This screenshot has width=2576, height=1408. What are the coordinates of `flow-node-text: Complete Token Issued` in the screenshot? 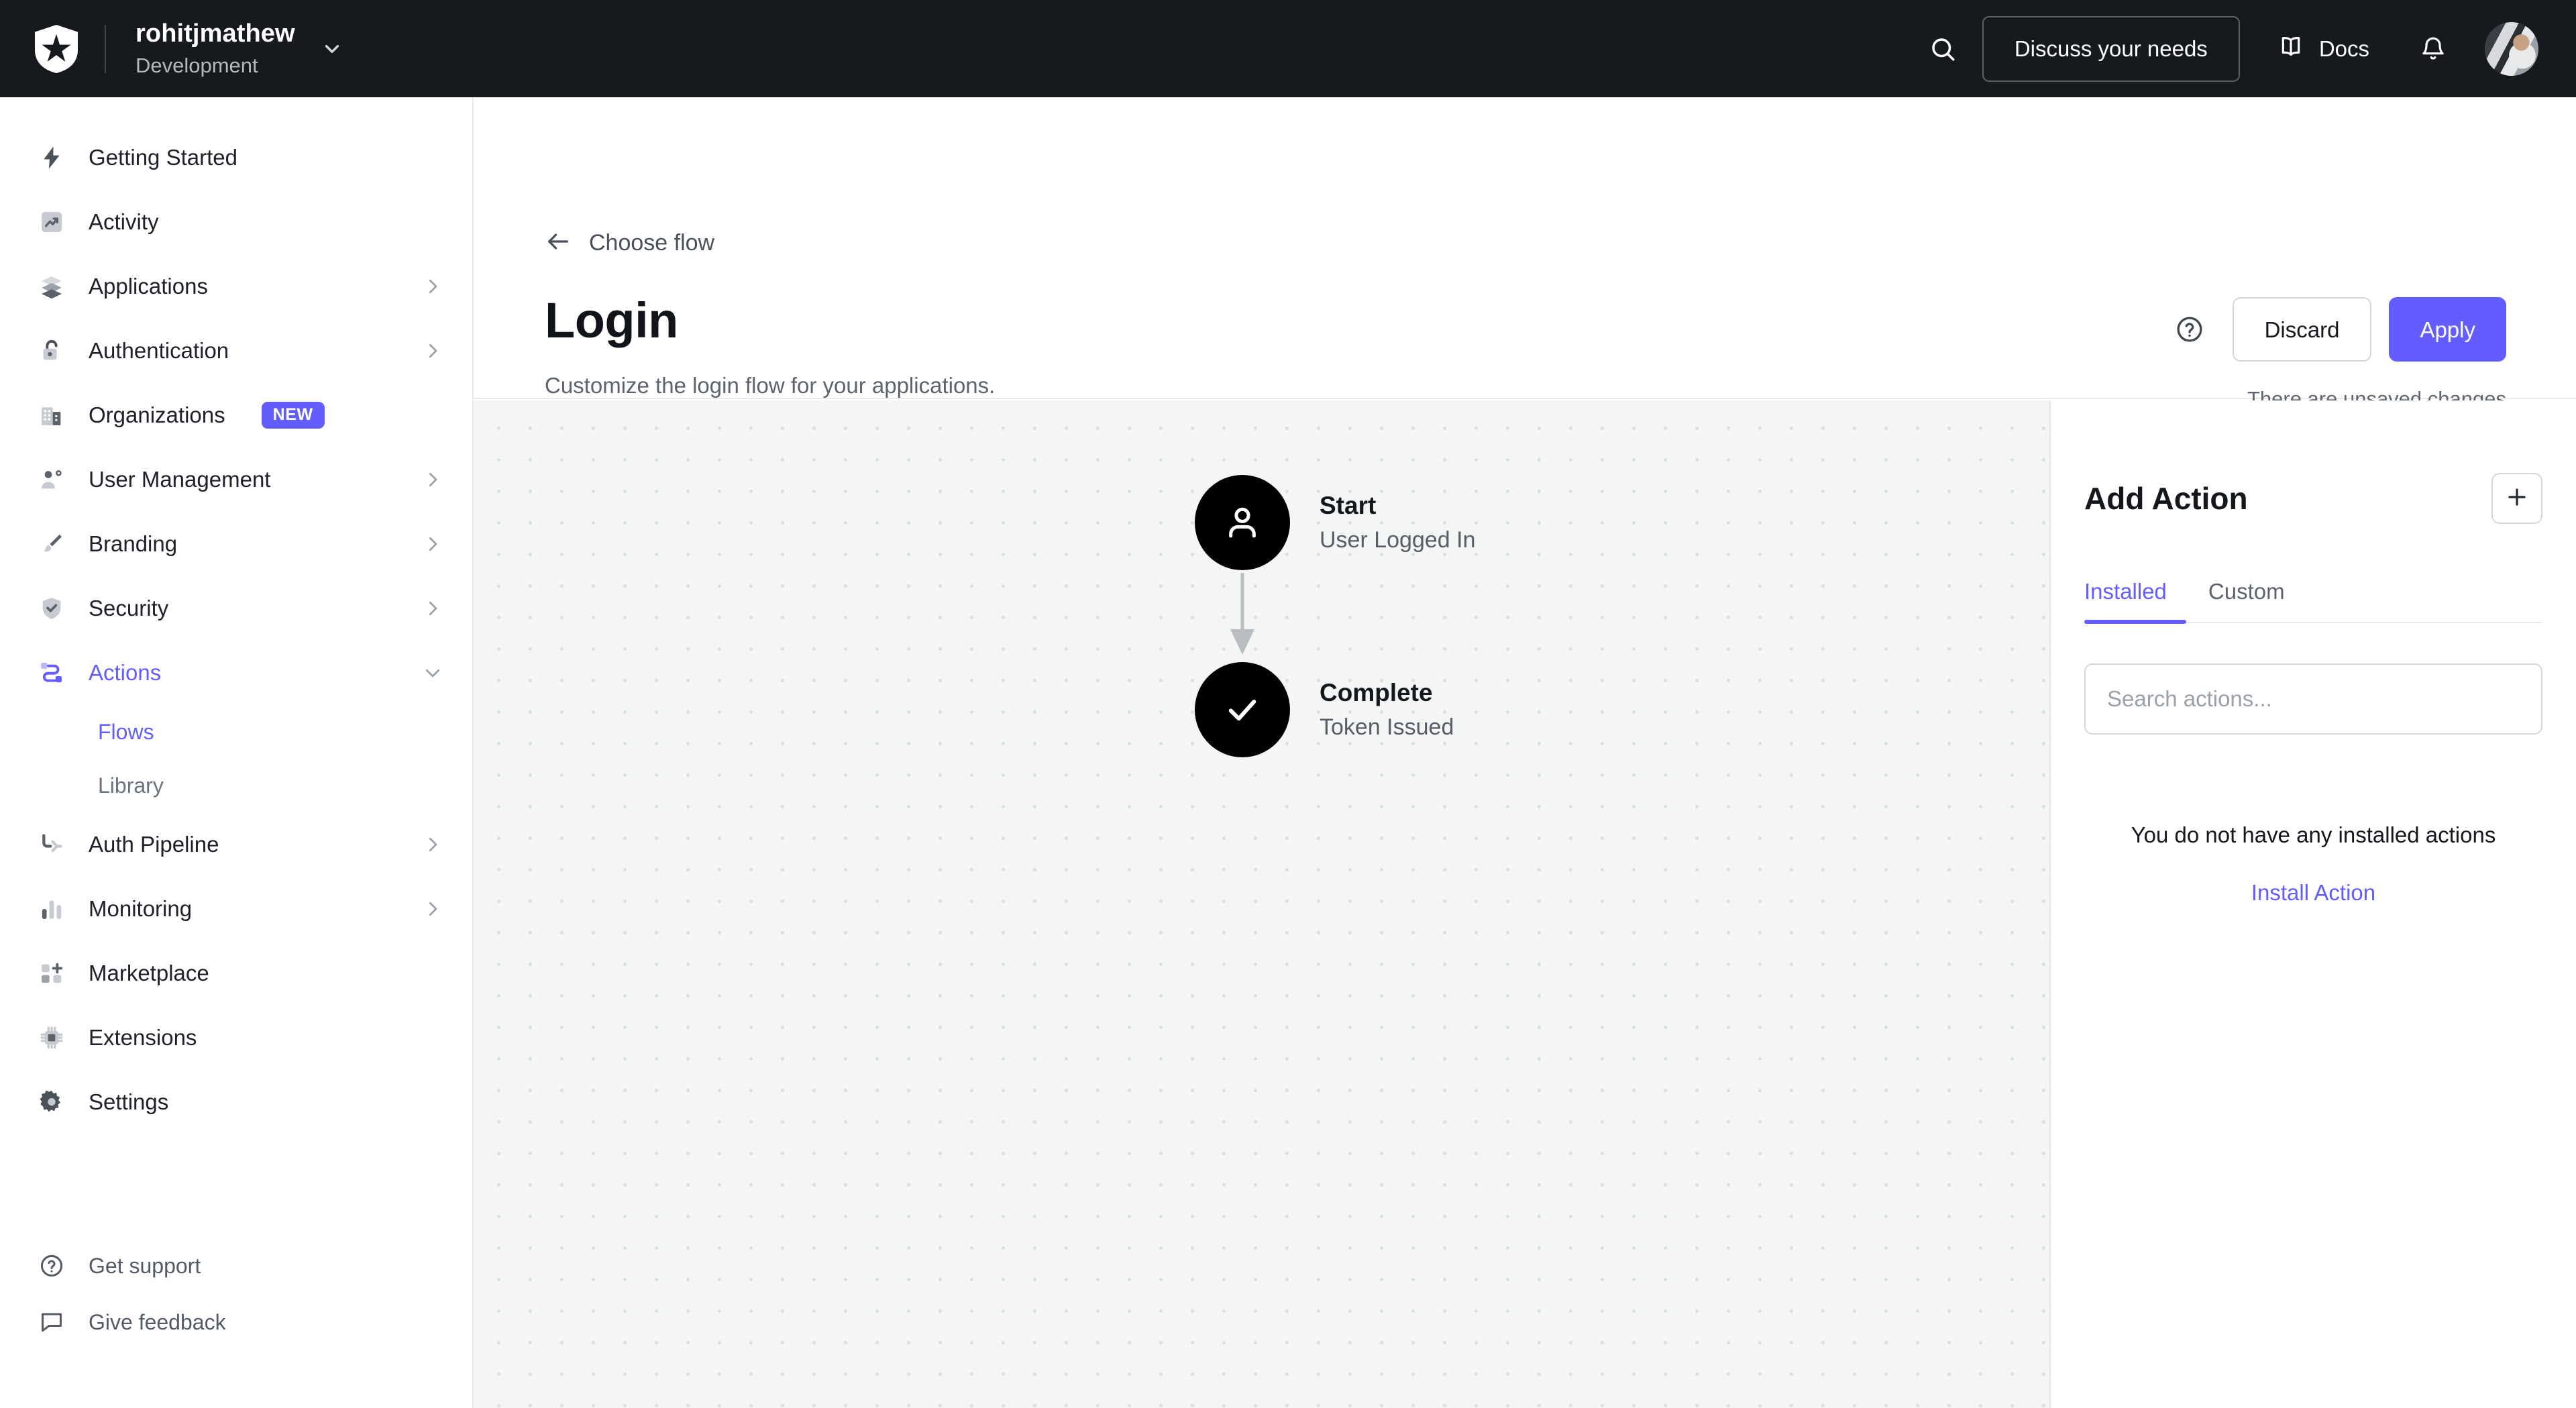 It's located at (1387, 710).